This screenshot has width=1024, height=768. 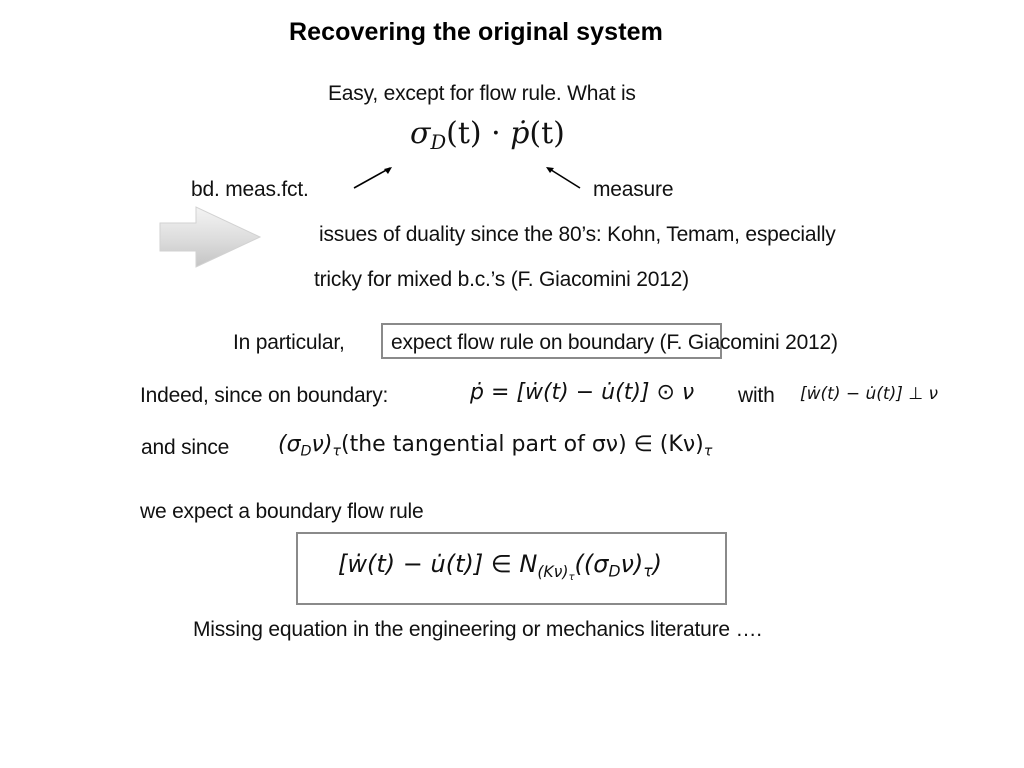 I want to click on arrow-to-sigma-icon, so click(x=372, y=178).